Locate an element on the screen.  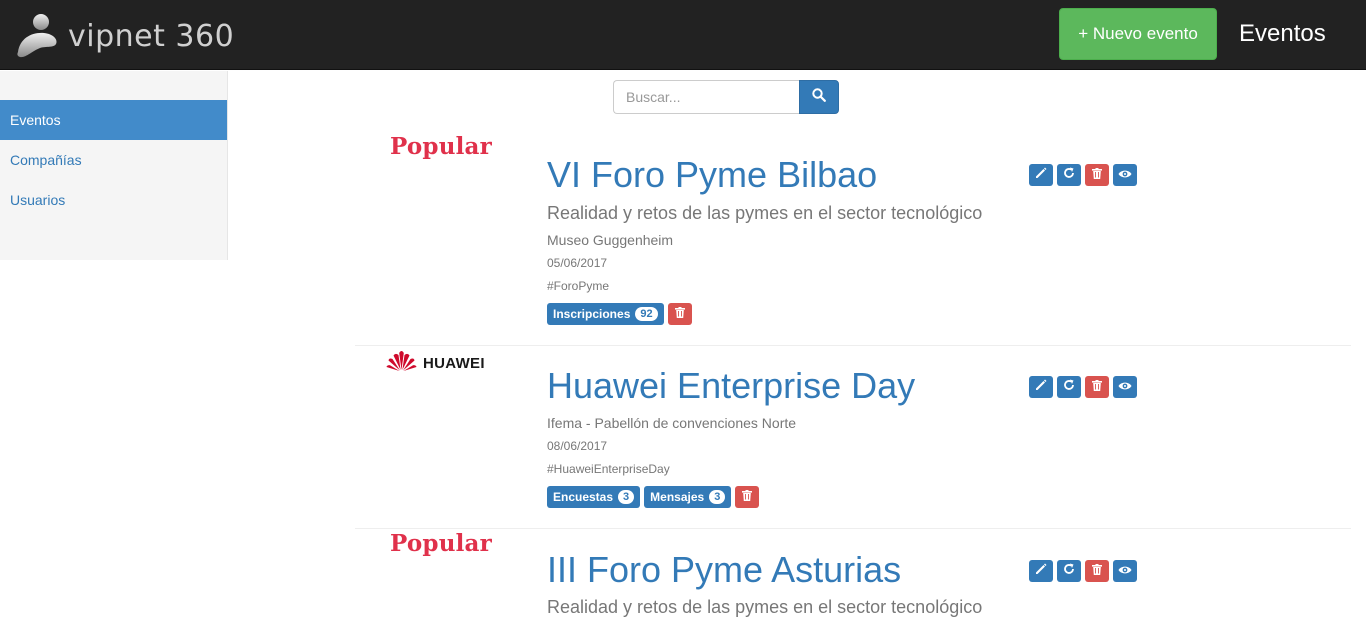
search-input is located at coordinates (706, 97).